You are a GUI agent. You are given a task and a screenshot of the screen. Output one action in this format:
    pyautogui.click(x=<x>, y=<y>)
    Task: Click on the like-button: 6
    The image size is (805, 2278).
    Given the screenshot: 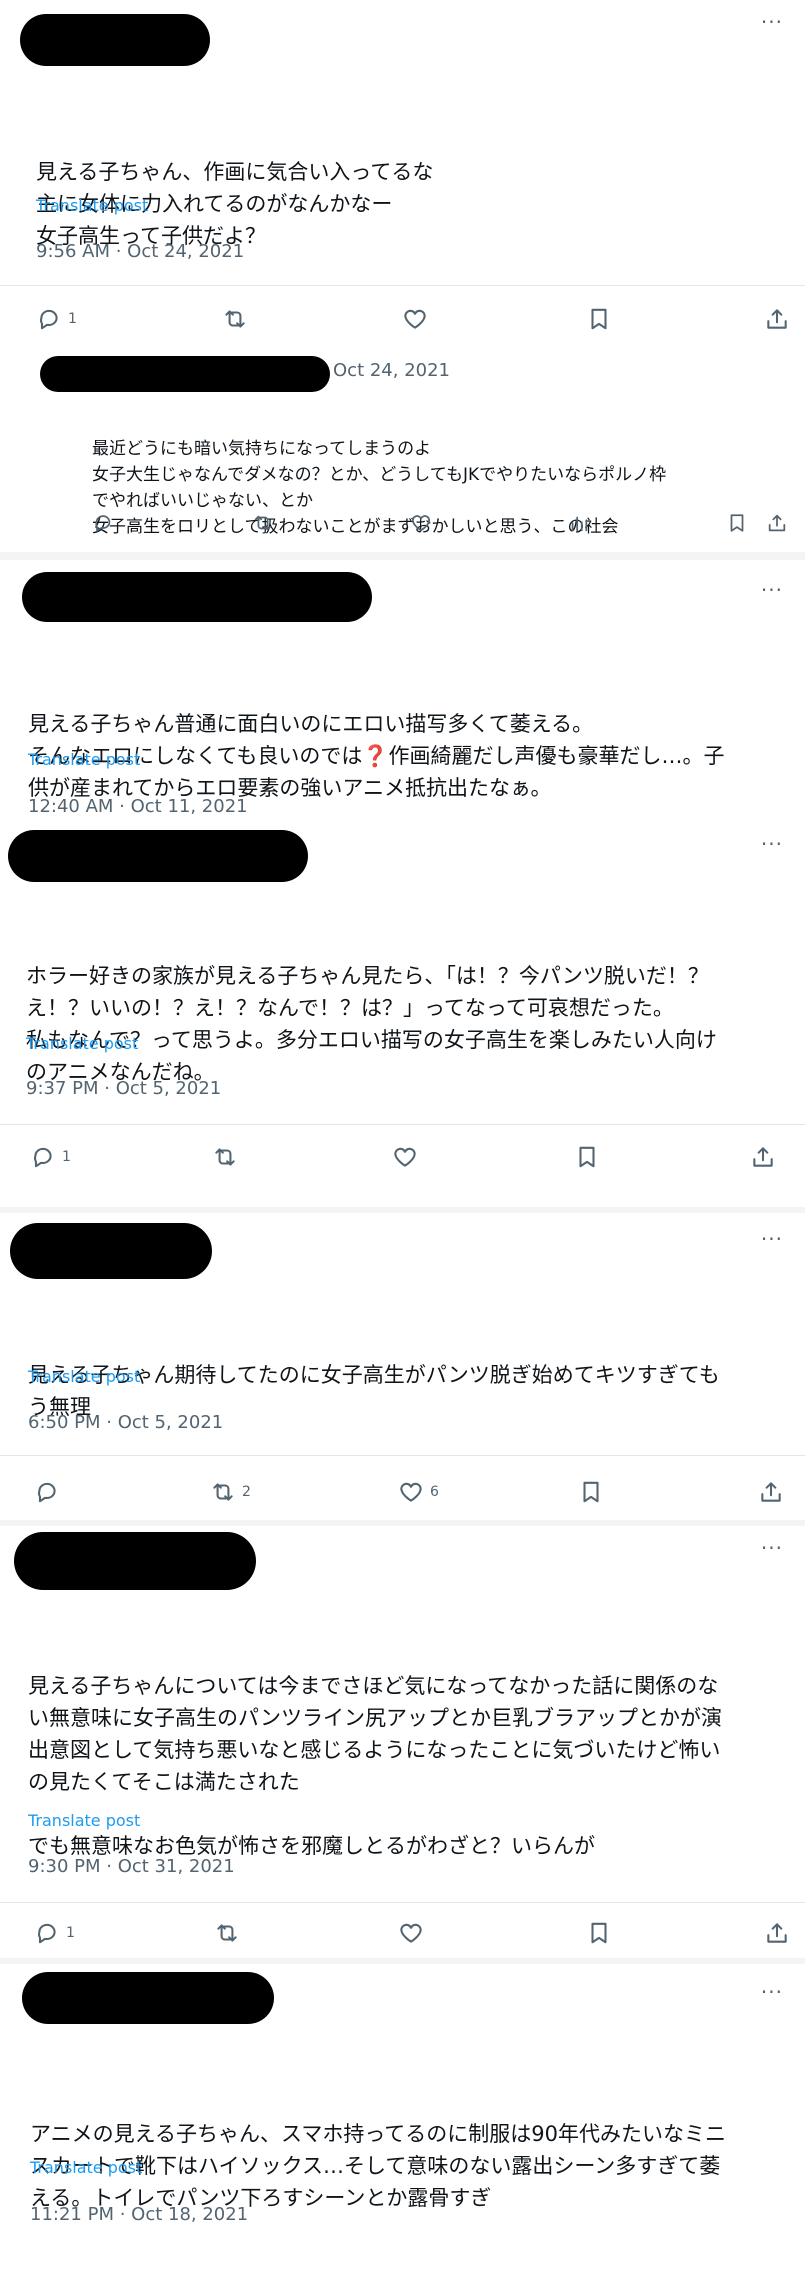 What is the action you would take?
    pyautogui.click(x=418, y=1492)
    